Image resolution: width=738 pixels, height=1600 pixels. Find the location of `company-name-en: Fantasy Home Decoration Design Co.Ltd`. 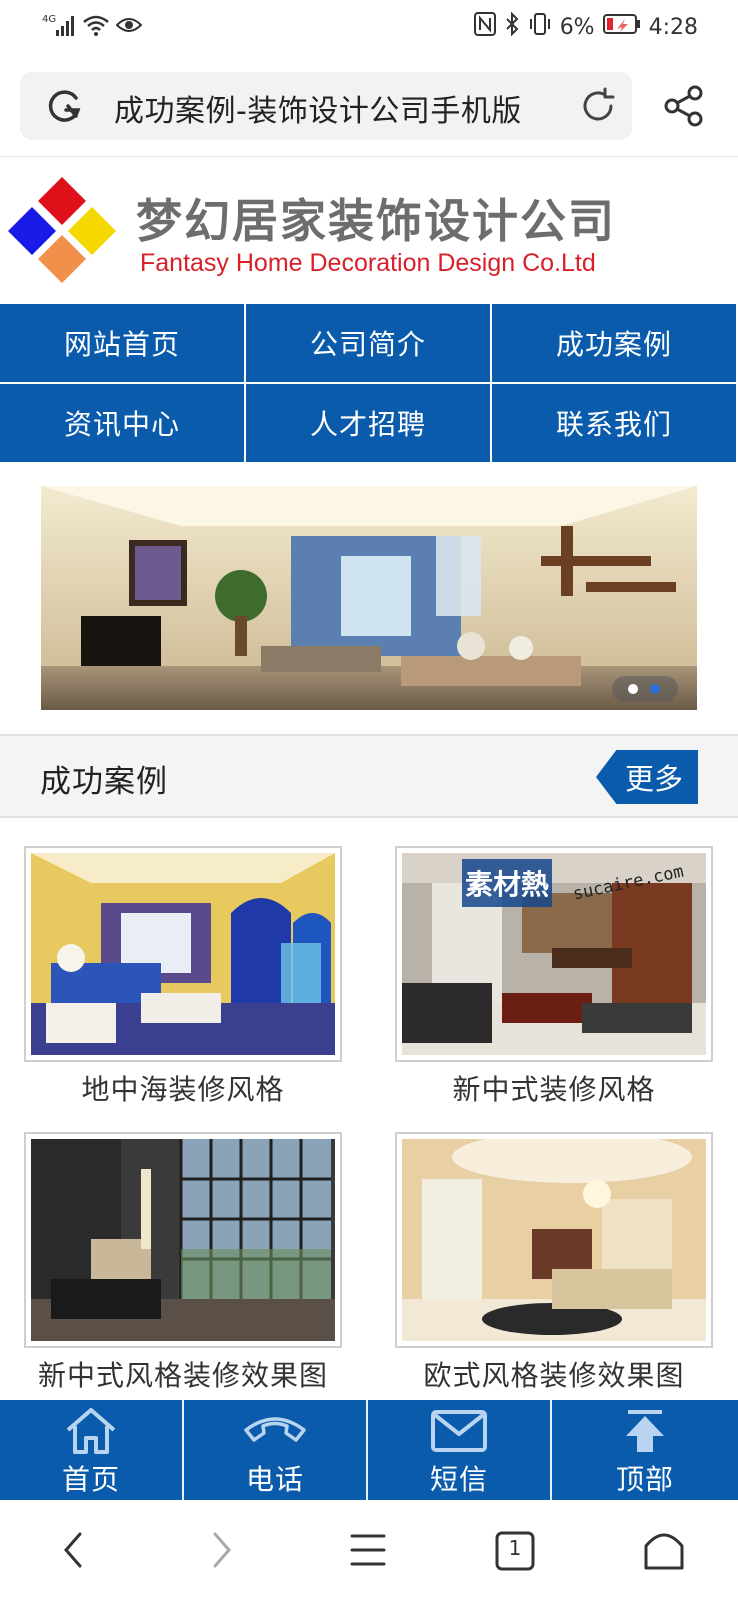

company-name-en: Fantasy Home Decoration Design Co.Ltd is located at coordinates (368, 263).